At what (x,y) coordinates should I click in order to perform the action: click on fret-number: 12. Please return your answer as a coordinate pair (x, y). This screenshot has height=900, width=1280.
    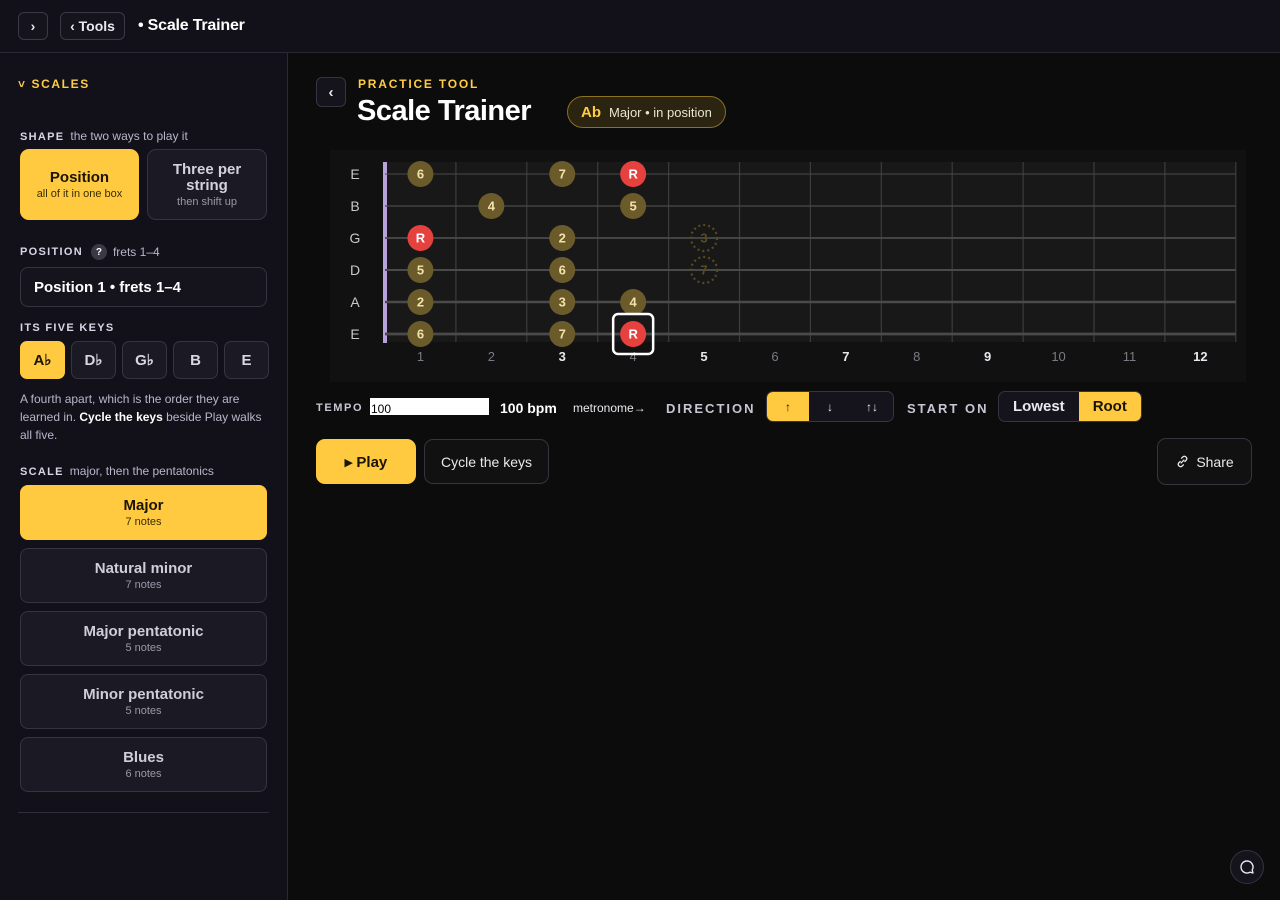
    Looking at the image, I should click on (1200, 356).